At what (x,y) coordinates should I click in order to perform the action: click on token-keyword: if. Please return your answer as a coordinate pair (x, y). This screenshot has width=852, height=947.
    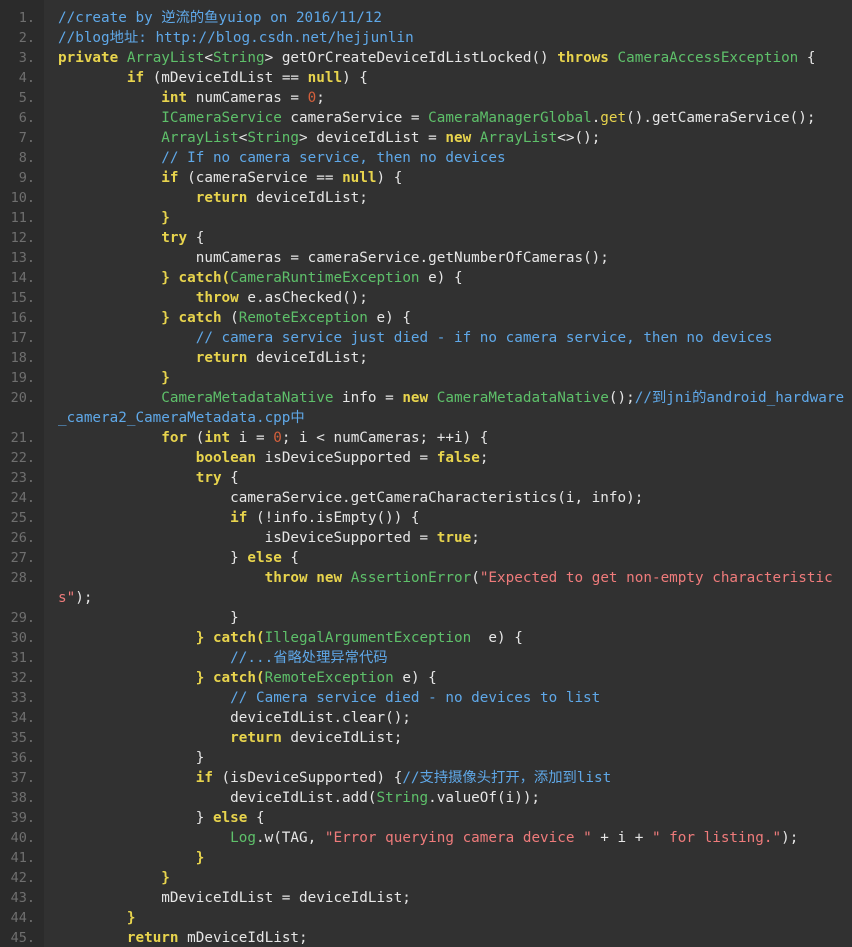
    Looking at the image, I should click on (204, 778).